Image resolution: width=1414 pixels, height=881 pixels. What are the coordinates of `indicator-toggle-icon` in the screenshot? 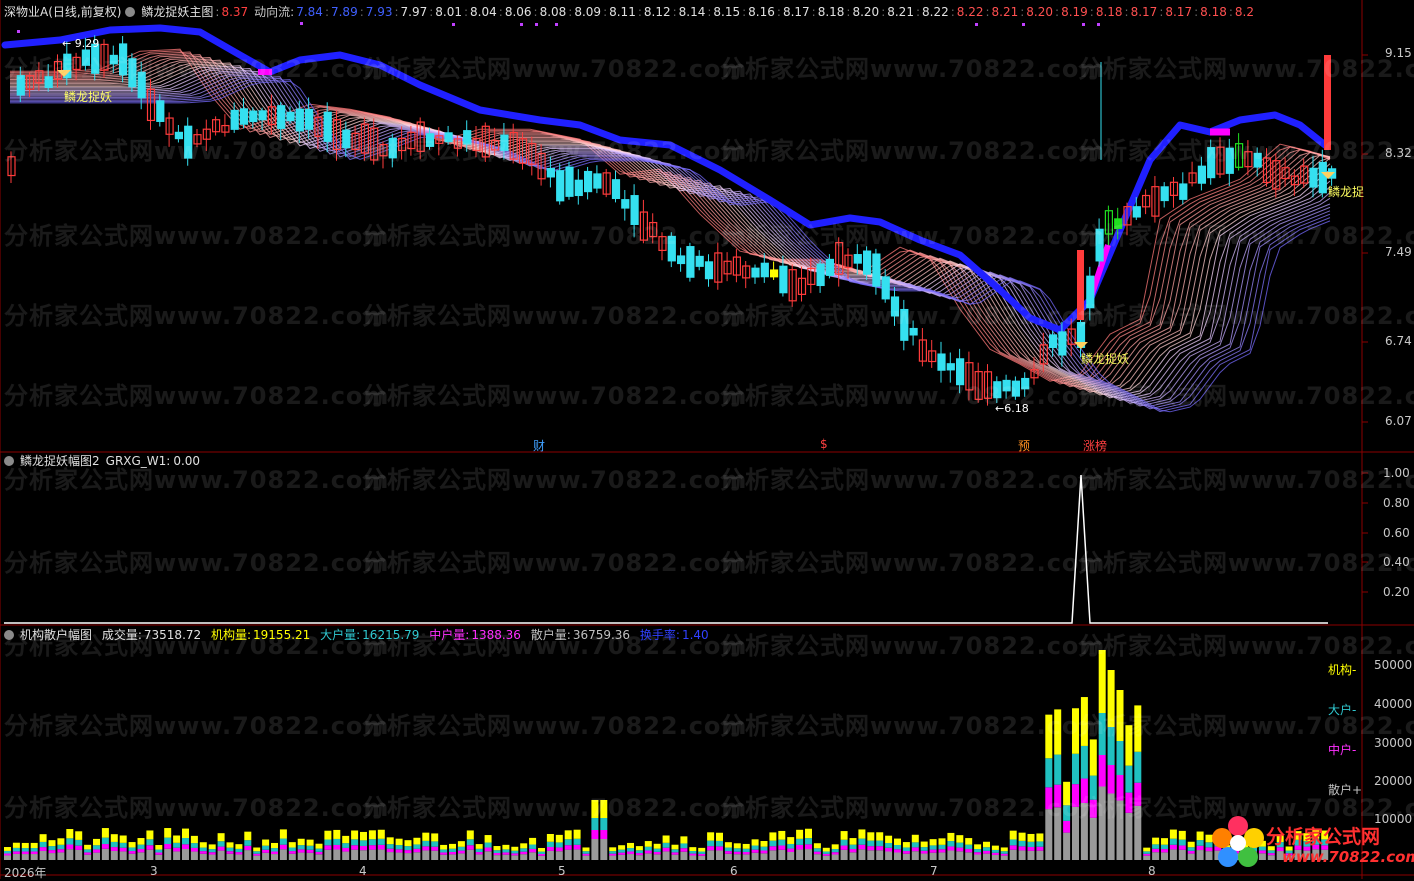 It's located at (130, 12).